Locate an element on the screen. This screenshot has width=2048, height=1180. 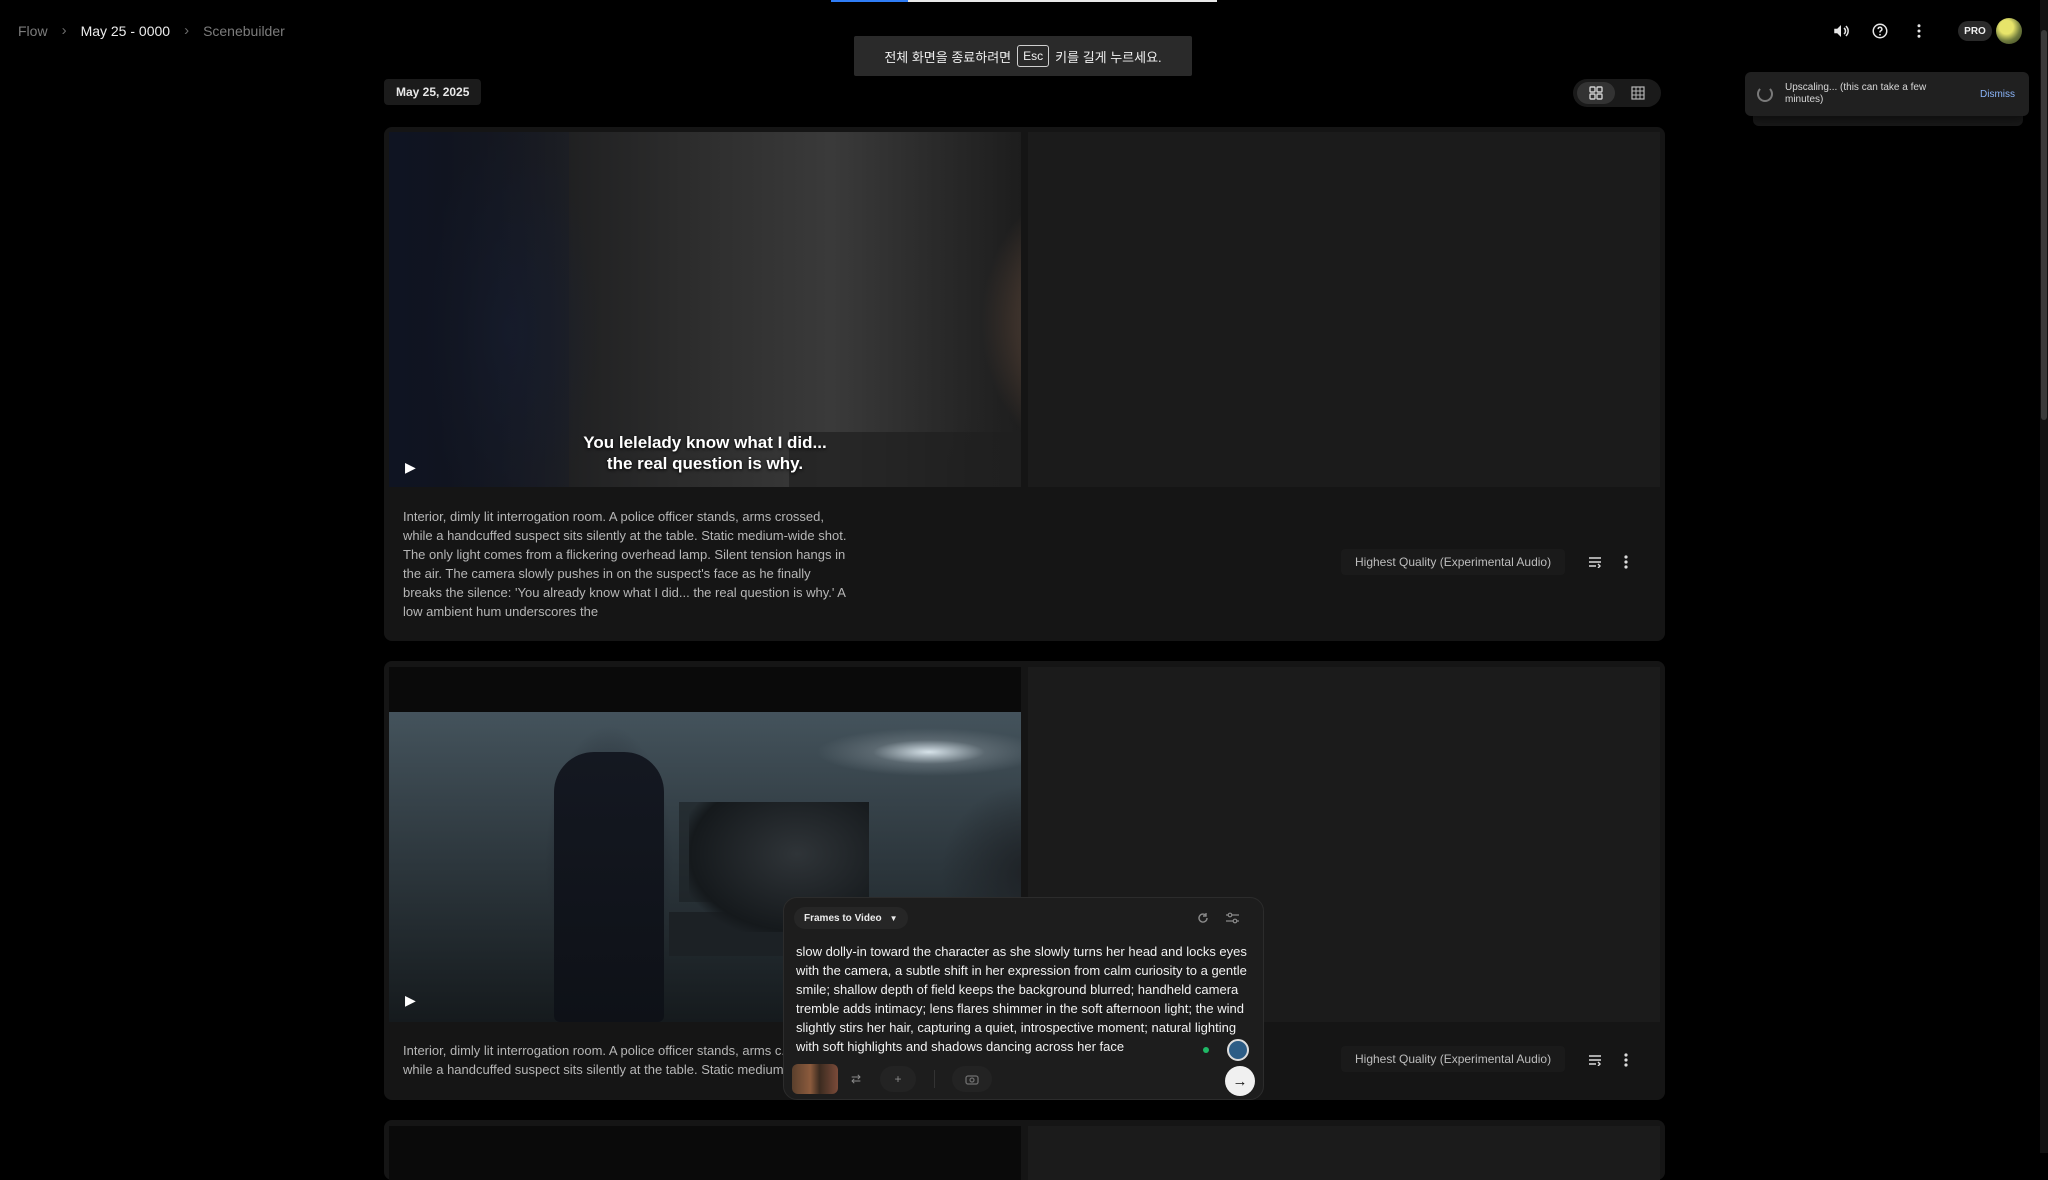
mode-selector: Frames to Video ▼ is located at coordinates (851, 918).